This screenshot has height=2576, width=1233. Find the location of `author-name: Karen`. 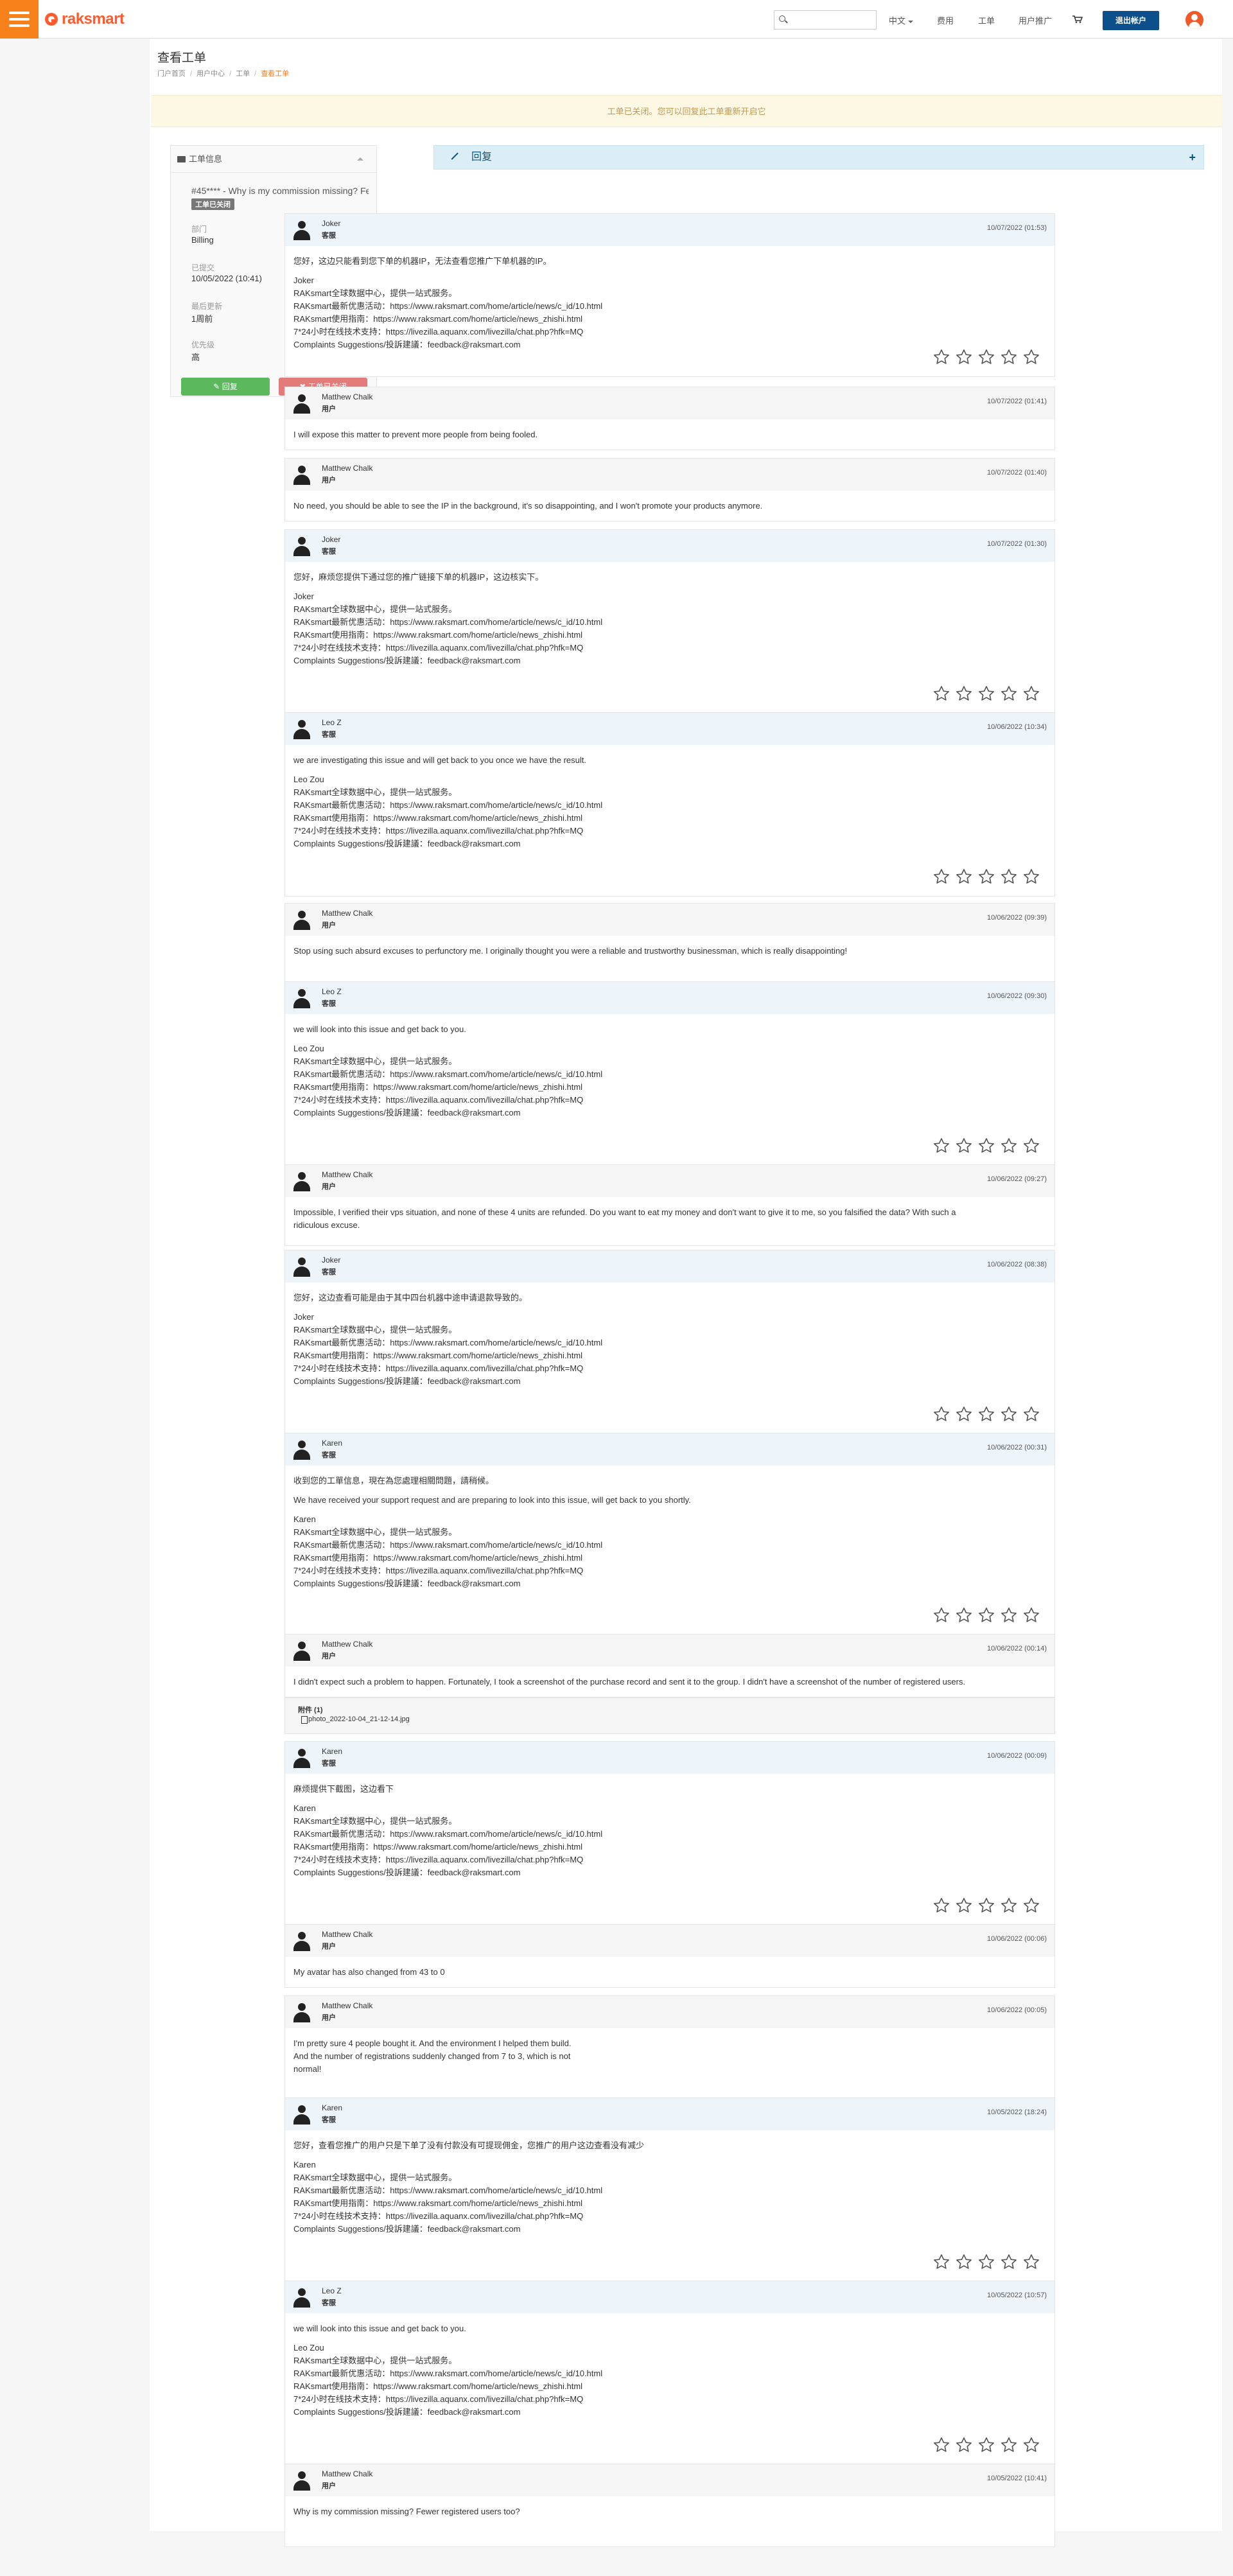

author-name: Karen is located at coordinates (333, 1751).